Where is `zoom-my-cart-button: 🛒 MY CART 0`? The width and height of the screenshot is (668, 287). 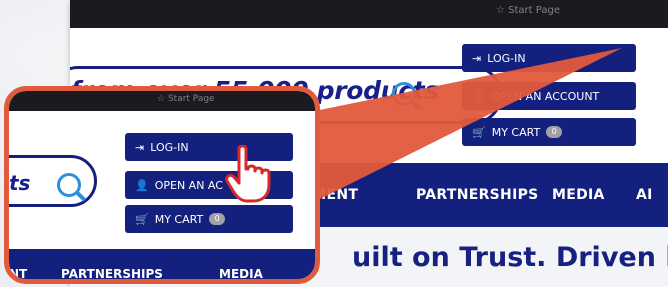
zoom-my-cart-button: 🛒 MY CART 0 is located at coordinates (209, 219).